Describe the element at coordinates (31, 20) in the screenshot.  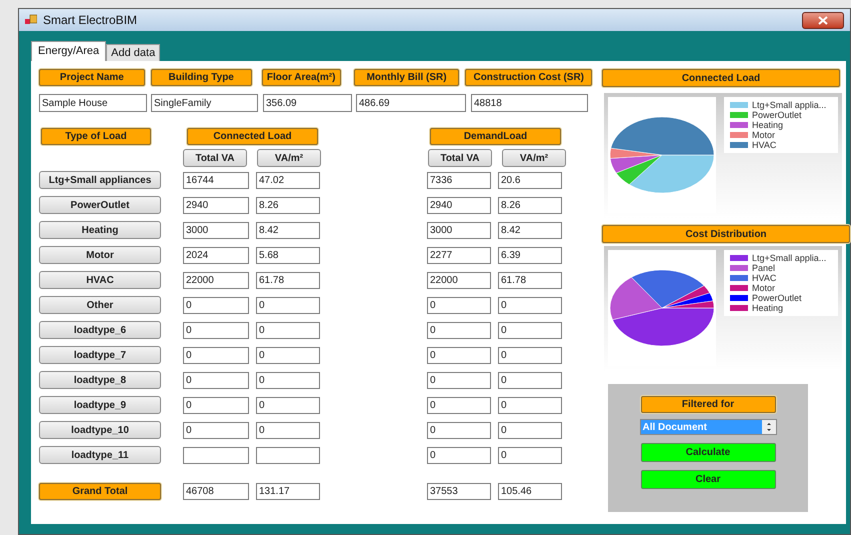
I see `app-icon` at that location.